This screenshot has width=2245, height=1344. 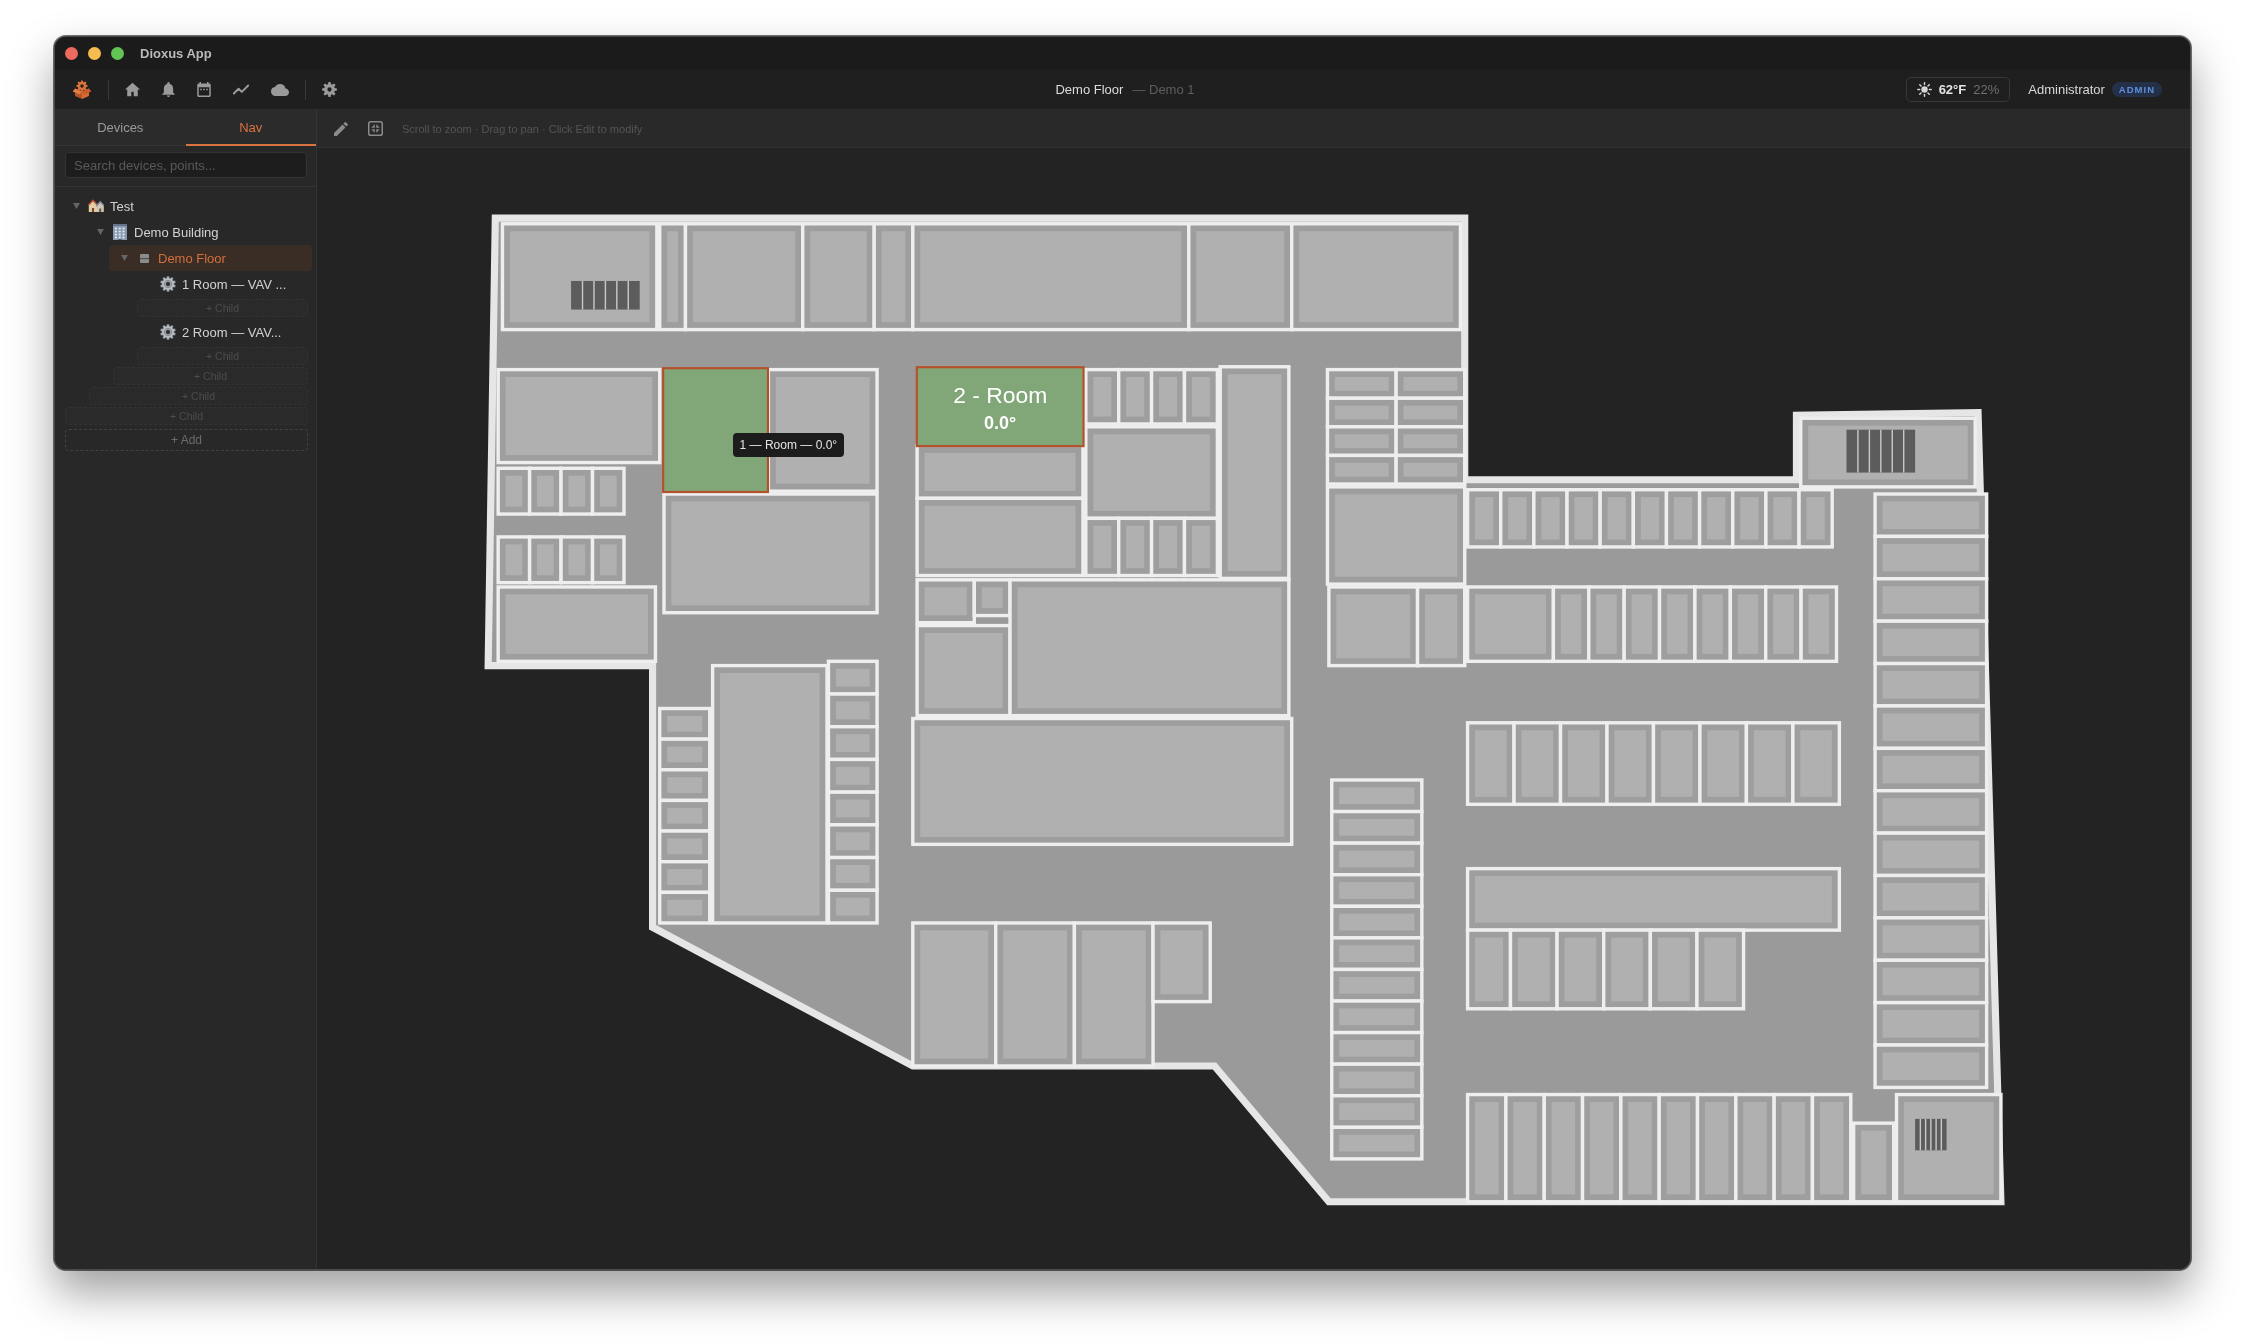 What do you see at coordinates (280, 89) in the screenshot?
I see `cloud-icon` at bounding box center [280, 89].